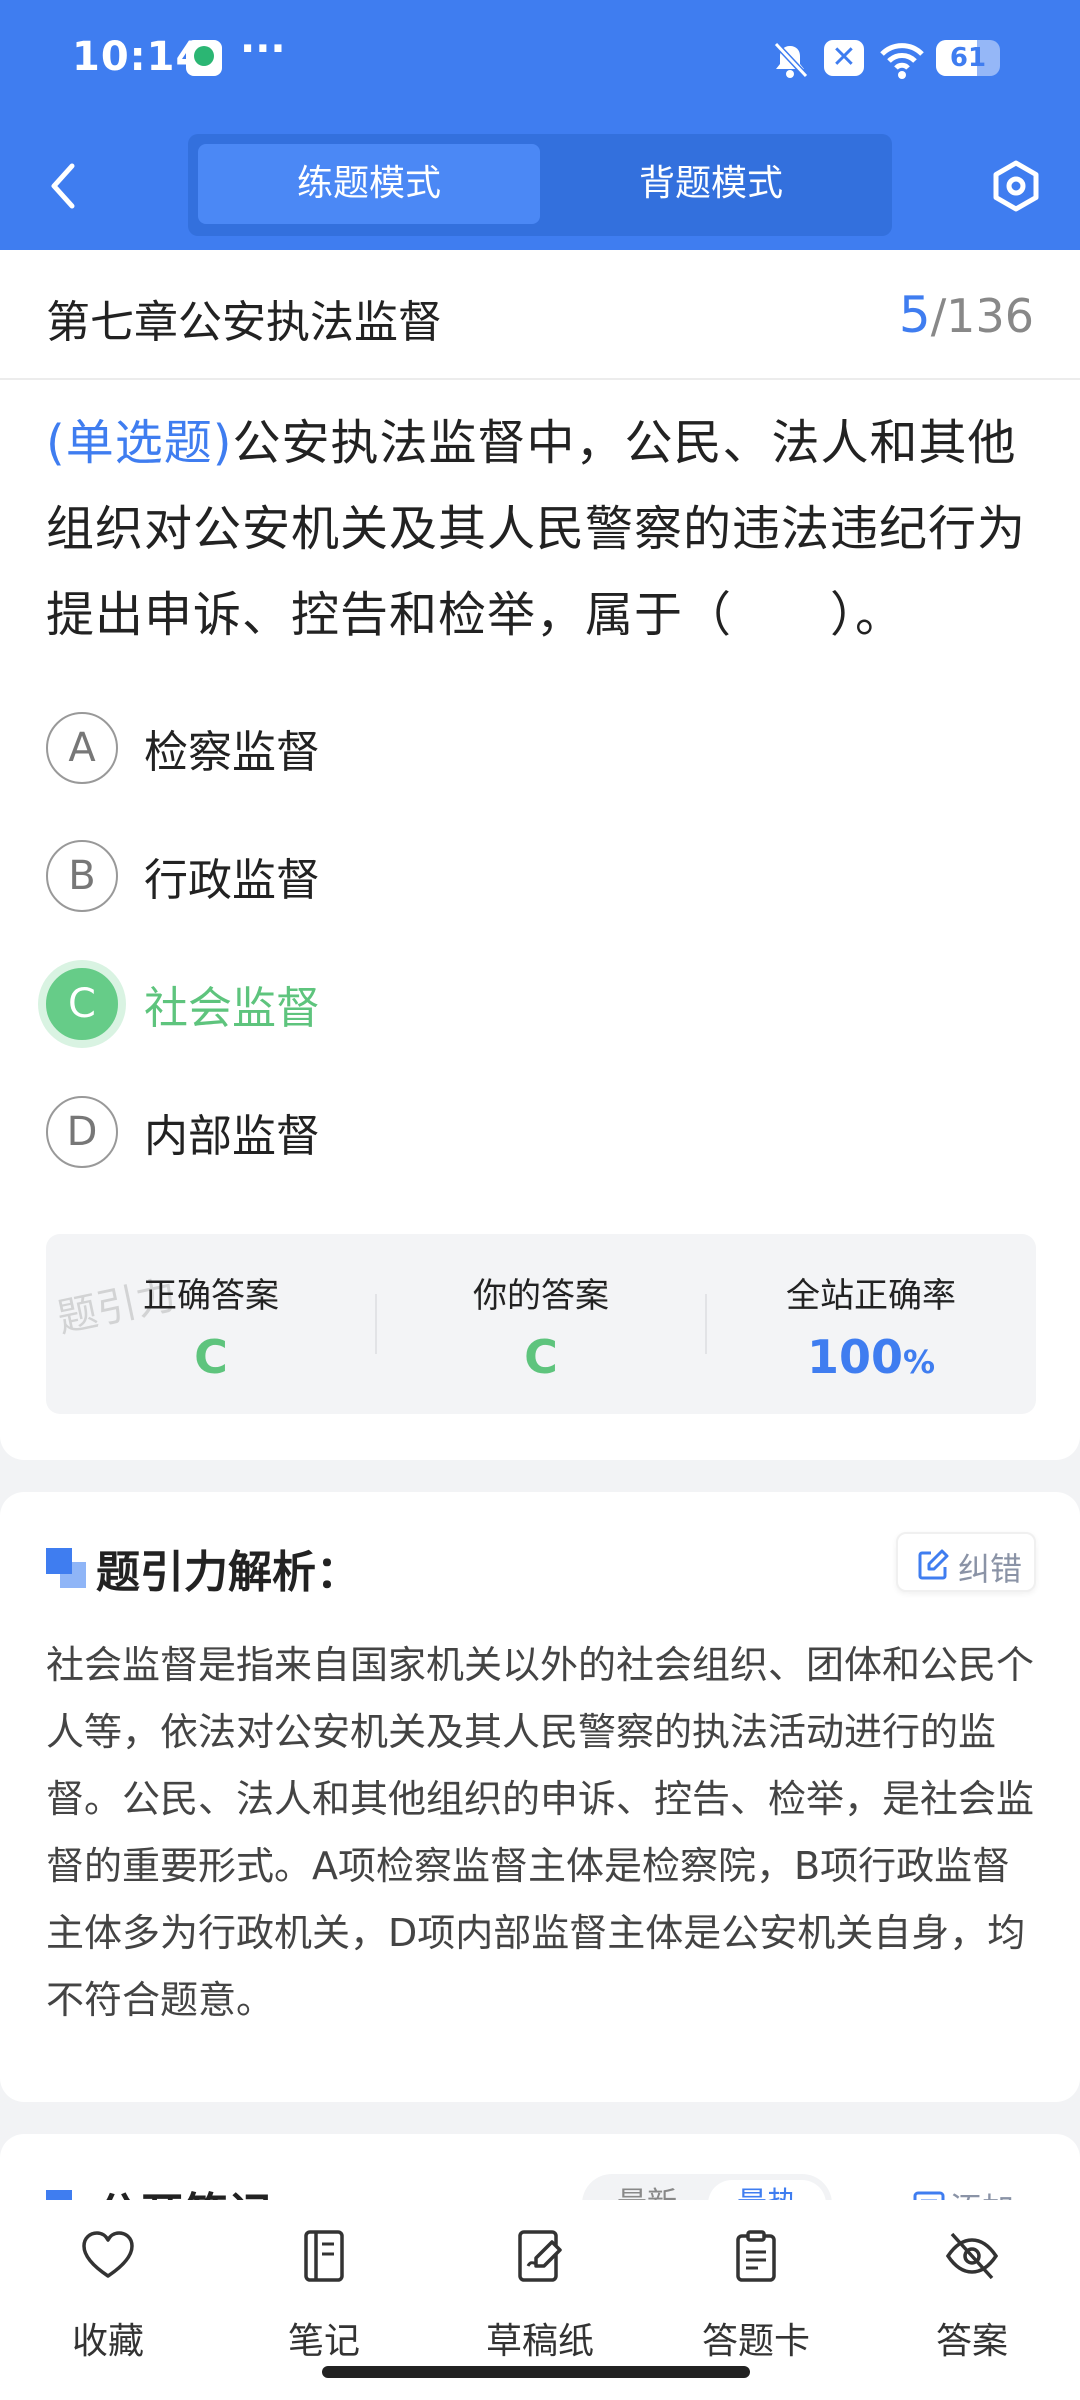  I want to click on answer-sheet-label: 答题卡, so click(755, 2341).